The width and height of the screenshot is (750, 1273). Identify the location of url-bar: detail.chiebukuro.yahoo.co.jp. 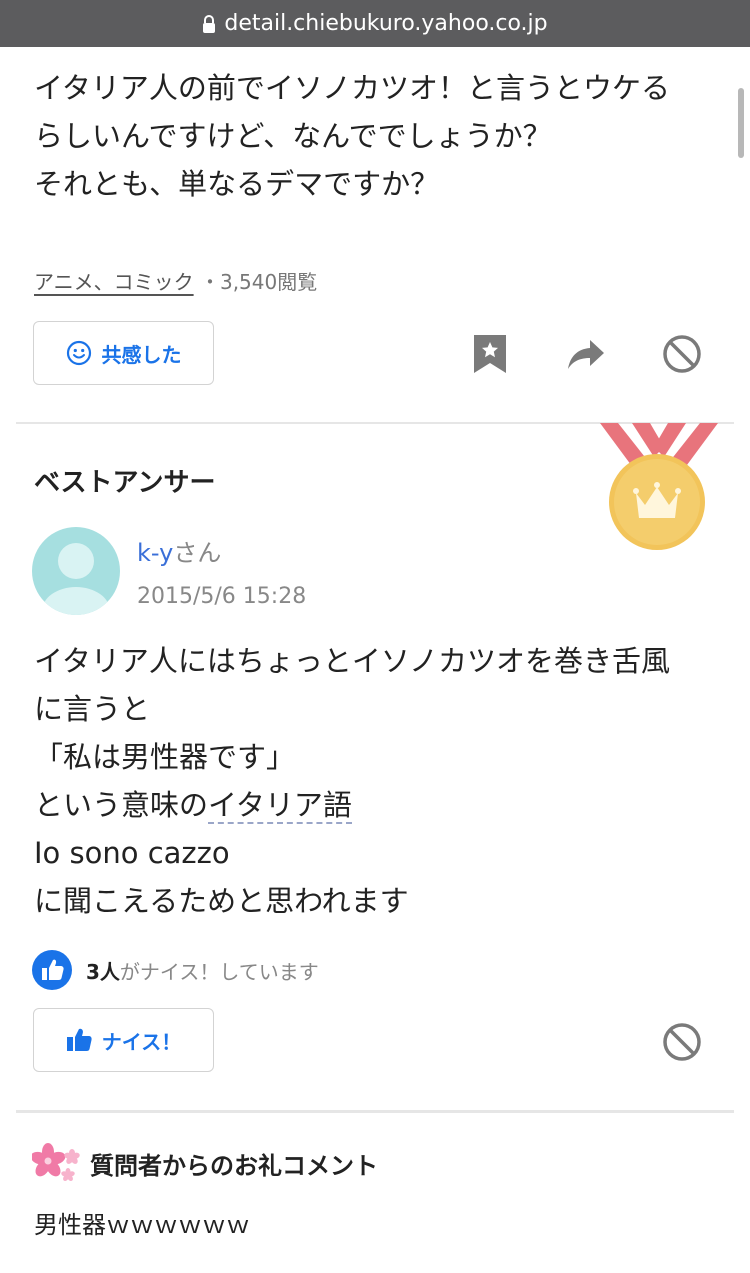
(375, 23).